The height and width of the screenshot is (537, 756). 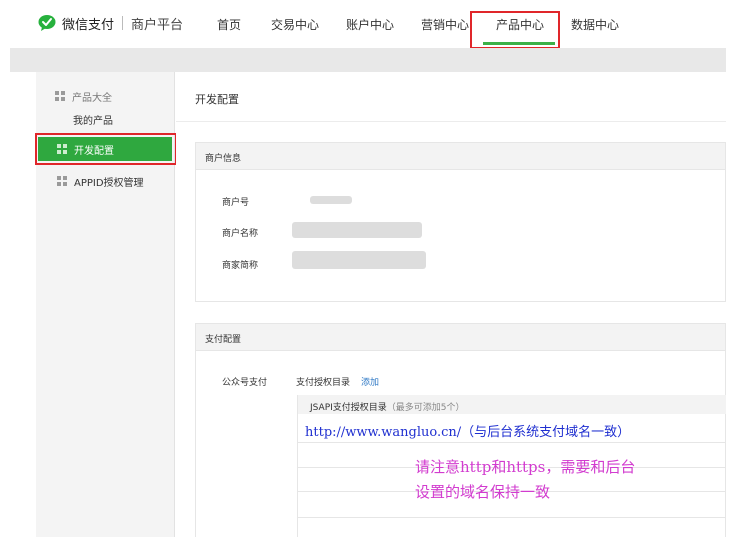 I want to click on top-bar: 微信支付 商户平台 首页 交易中心 账户中心 营销中心 产品中心 数据中心, so click(x=378, y=24).